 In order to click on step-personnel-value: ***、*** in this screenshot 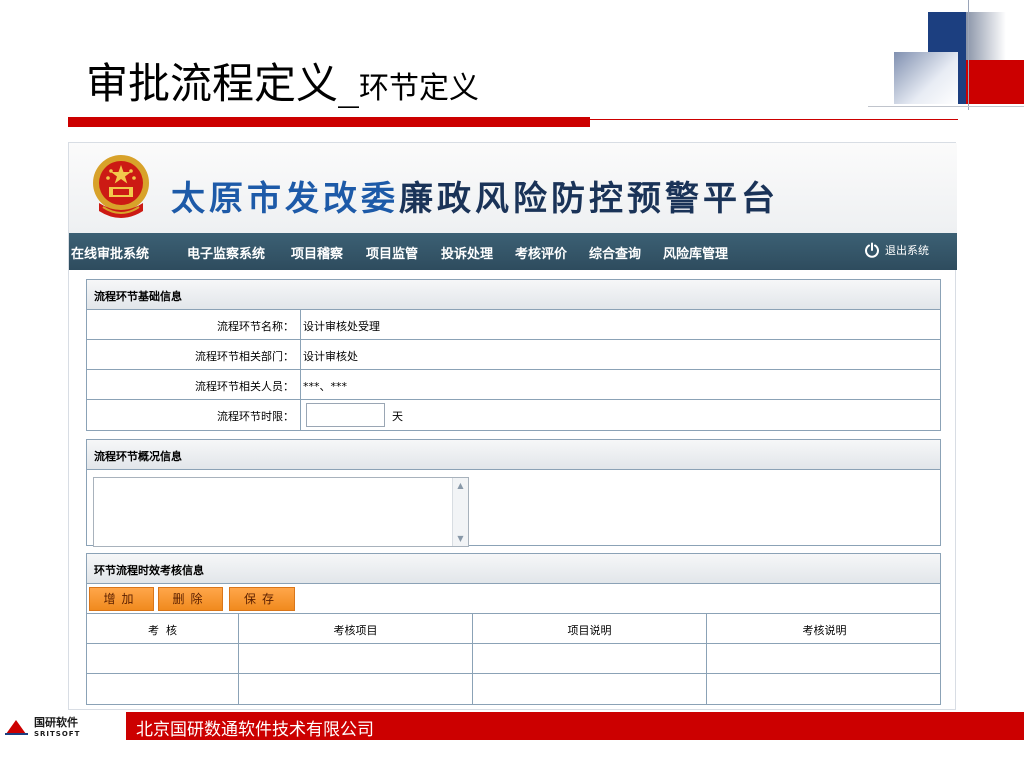, I will do `click(325, 386)`.